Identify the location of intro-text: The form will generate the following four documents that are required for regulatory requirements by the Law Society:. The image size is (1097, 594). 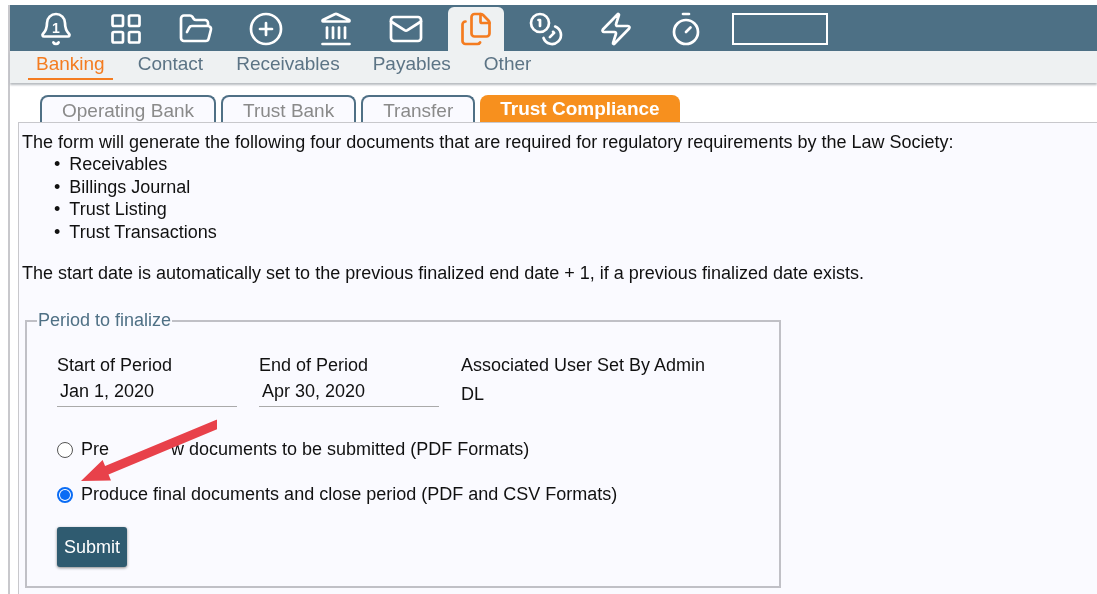
(488, 142).